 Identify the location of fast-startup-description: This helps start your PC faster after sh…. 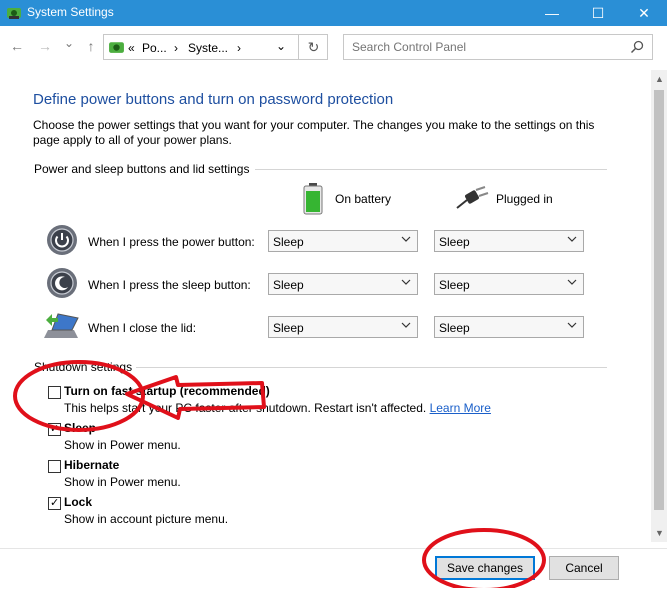
(245, 408).